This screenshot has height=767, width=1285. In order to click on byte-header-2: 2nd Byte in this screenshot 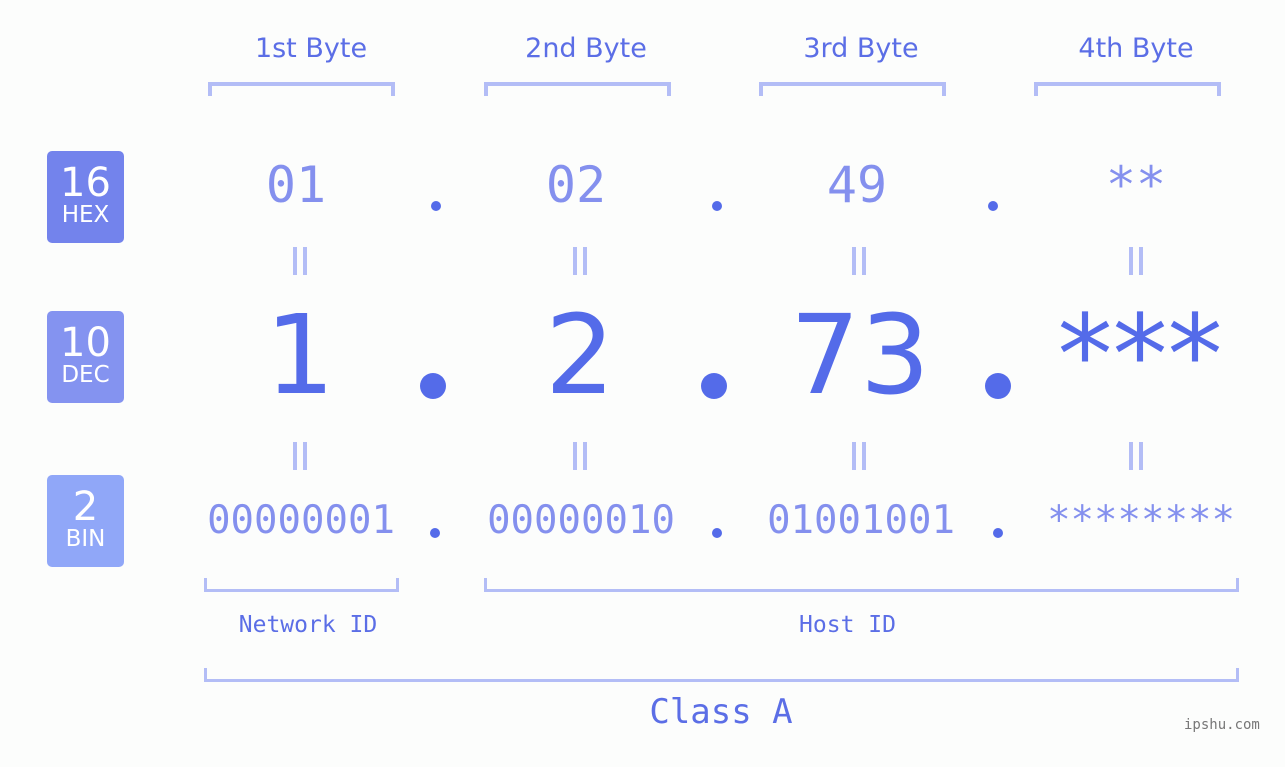, I will do `click(586, 48)`.